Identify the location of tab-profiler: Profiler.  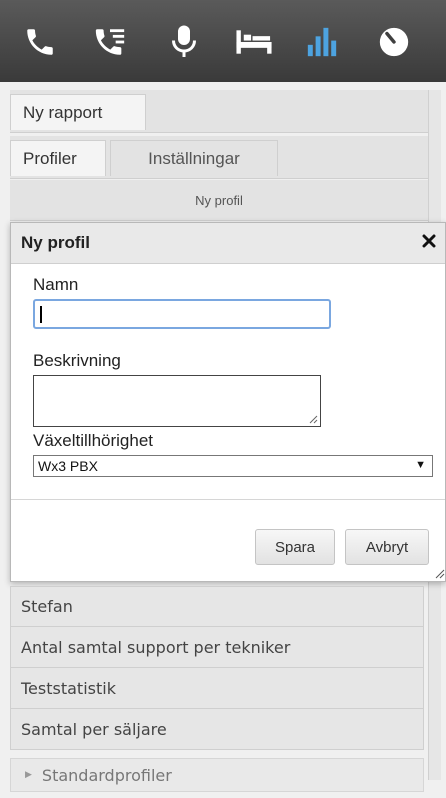
(58, 158).